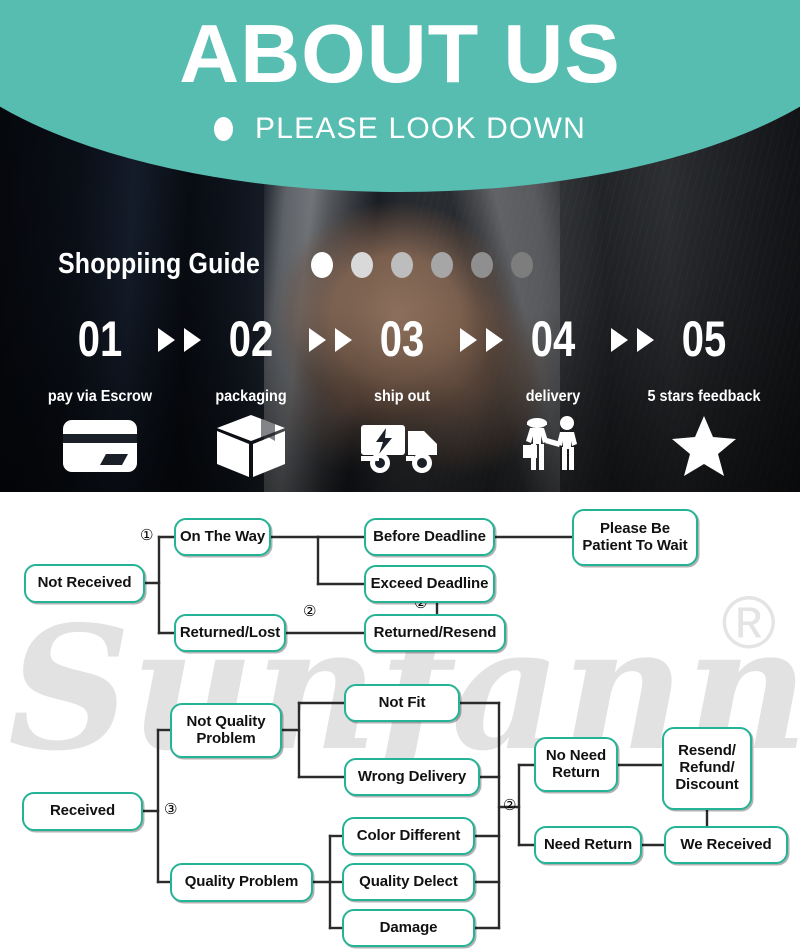 The width and height of the screenshot is (800, 949). I want to click on node-quality-problem: Quality Problem, so click(241, 882).